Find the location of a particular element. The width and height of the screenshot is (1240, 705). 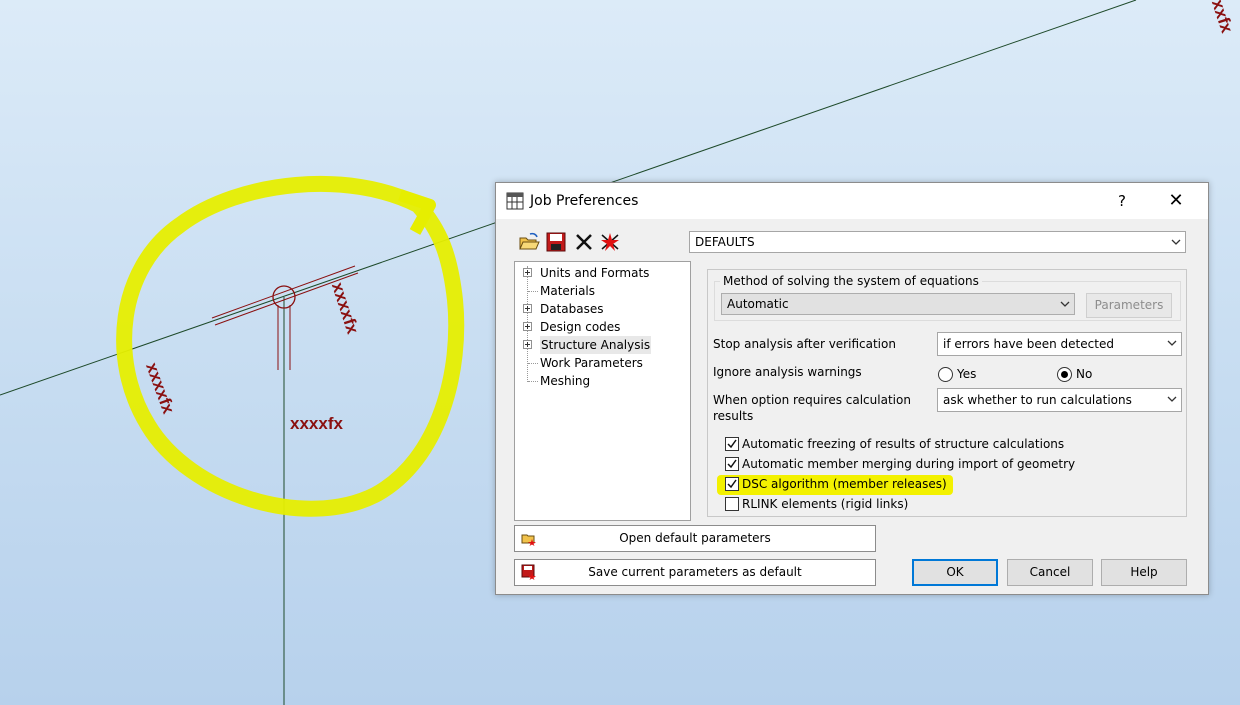

tree-item-label: Meshing is located at coordinates (565, 381).